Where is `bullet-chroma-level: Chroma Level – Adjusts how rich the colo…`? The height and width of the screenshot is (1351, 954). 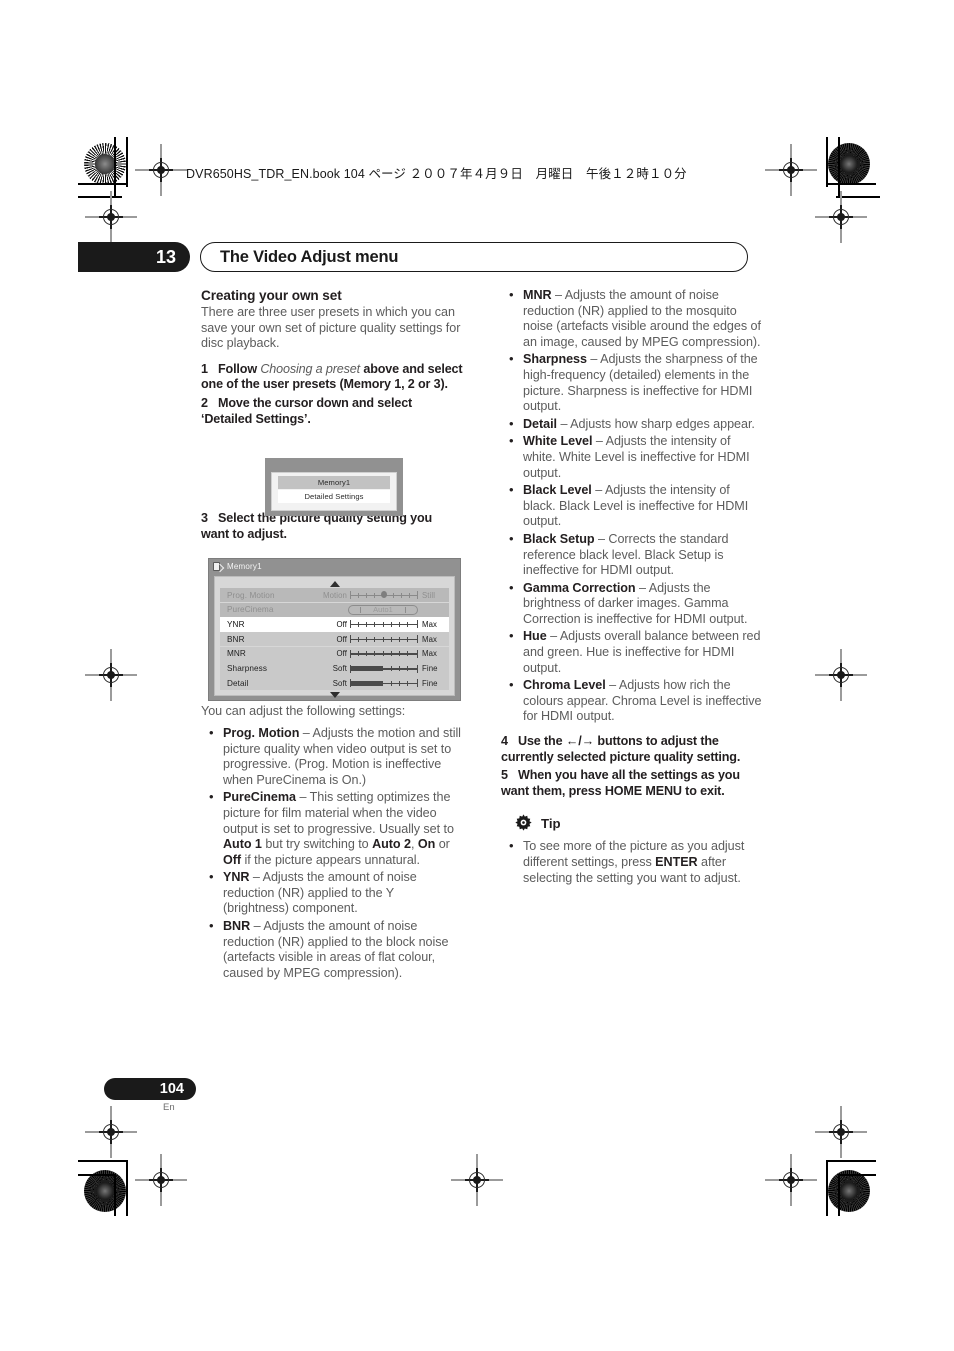
bullet-chroma-level: Chroma Level – Adjusts how rich the colo… is located at coordinates (632, 701).